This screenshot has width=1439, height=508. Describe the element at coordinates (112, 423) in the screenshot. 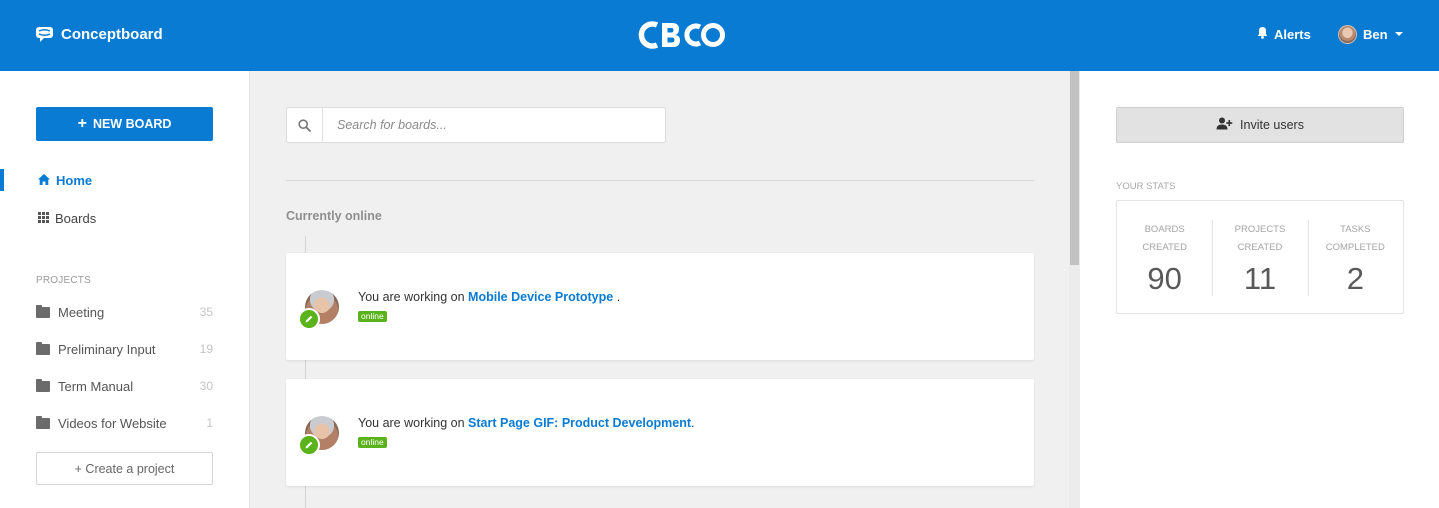

I see `project-name: Videos for Website` at that location.